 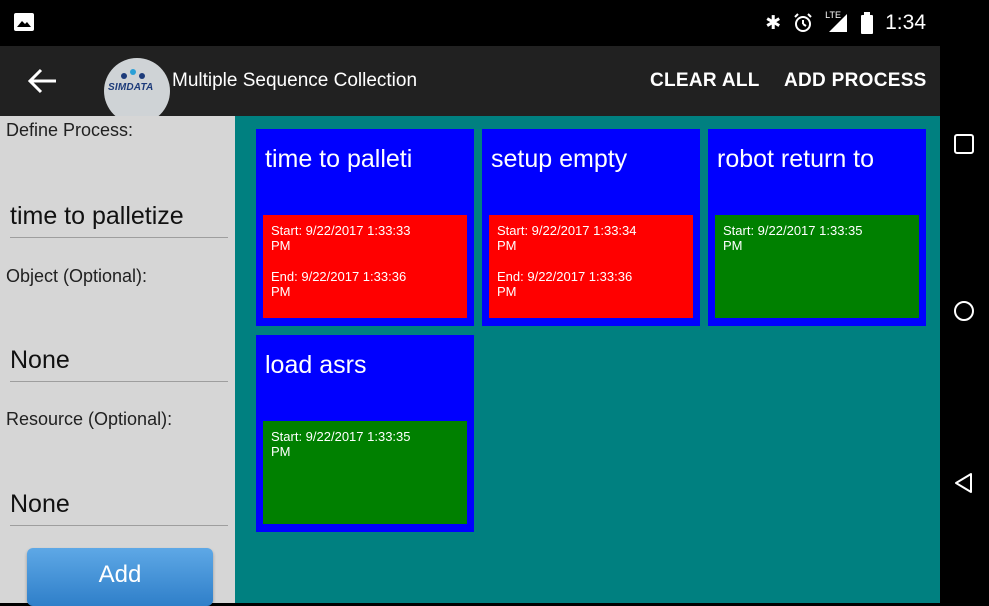 What do you see at coordinates (567, 230) in the screenshot?
I see `process-start: Start: 9/22/2017 1:33:34` at bounding box center [567, 230].